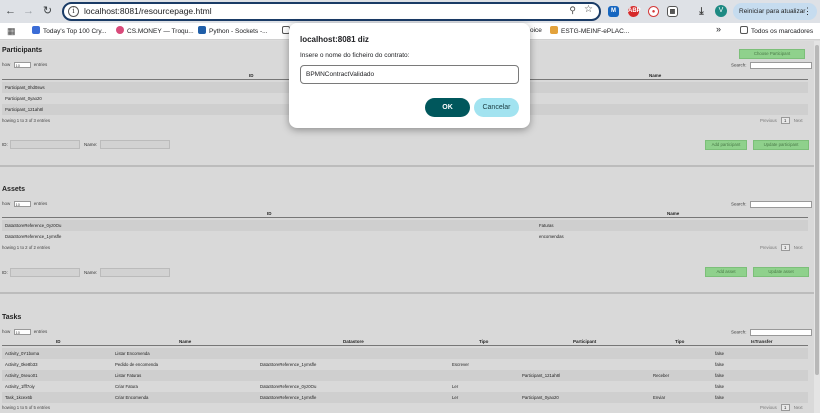  I want to click on adblock-icon: ABP, so click(634, 11).